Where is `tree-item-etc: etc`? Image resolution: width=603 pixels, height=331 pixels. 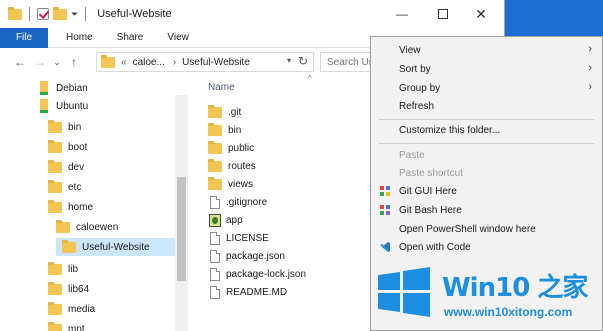
tree-item-etc: etc is located at coordinates (64, 187).